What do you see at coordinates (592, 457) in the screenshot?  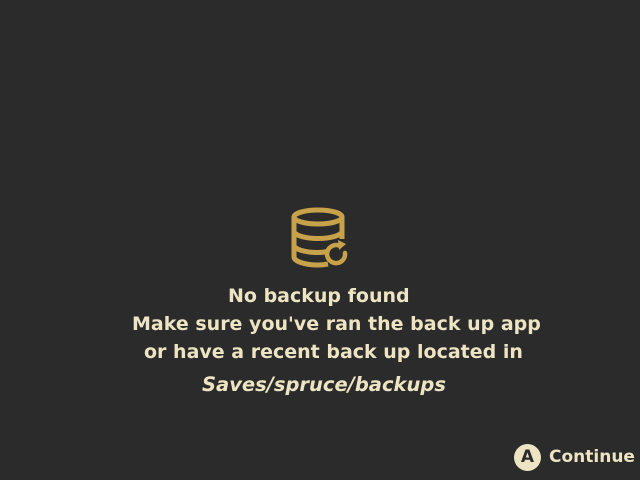 I see `continue-label: Continue` at bounding box center [592, 457].